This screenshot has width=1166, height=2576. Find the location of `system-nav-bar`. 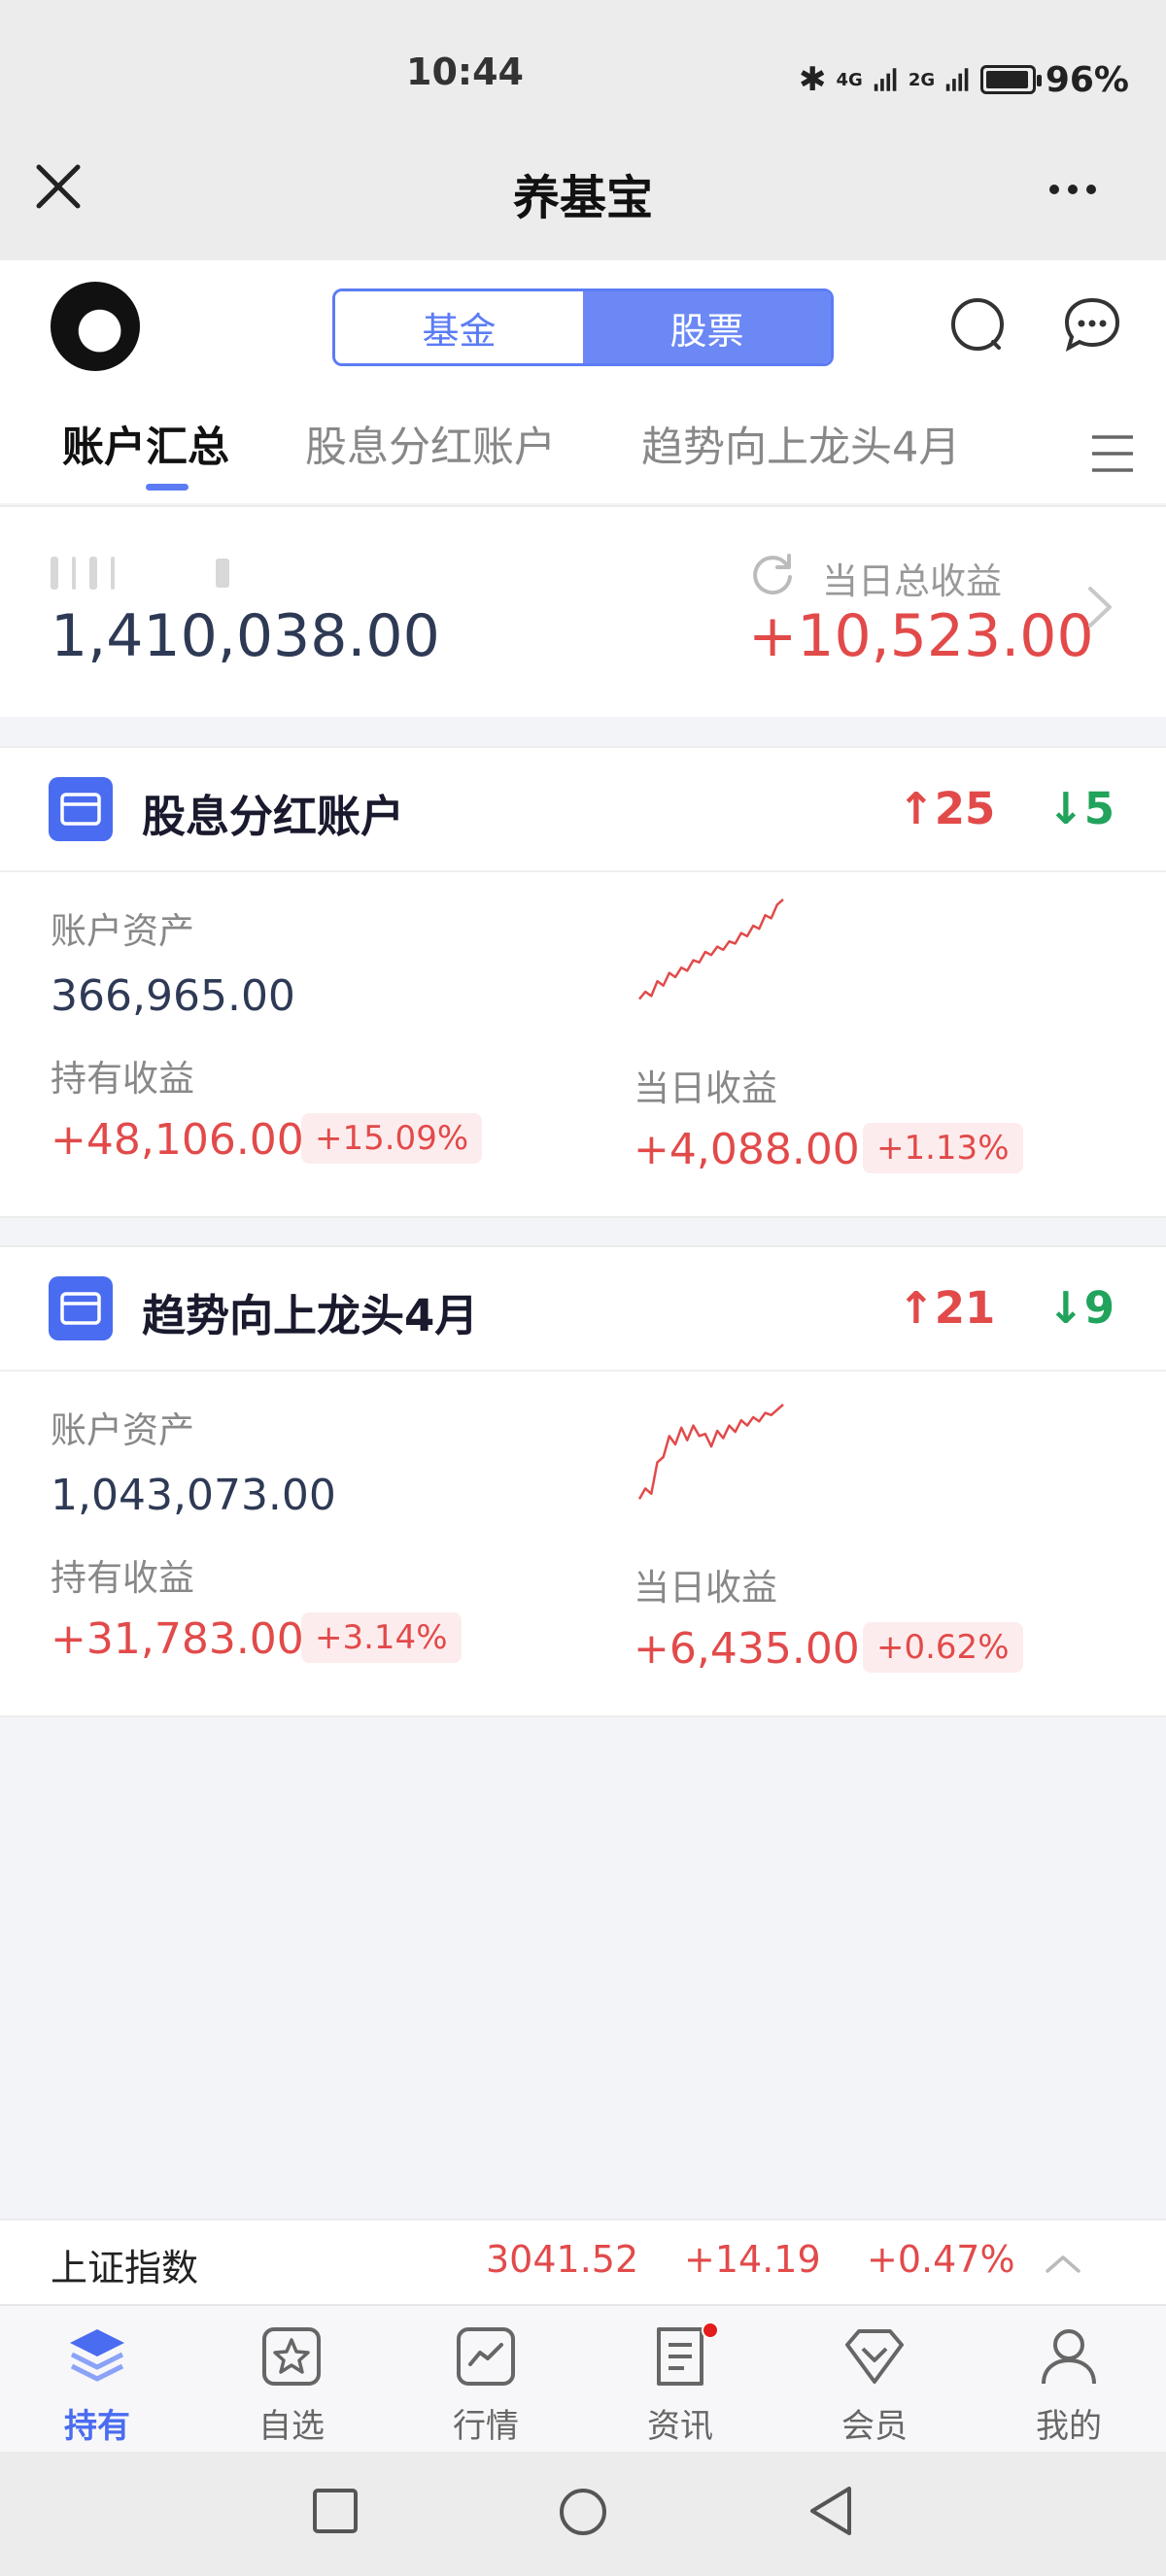

system-nav-bar is located at coordinates (583, 2514).